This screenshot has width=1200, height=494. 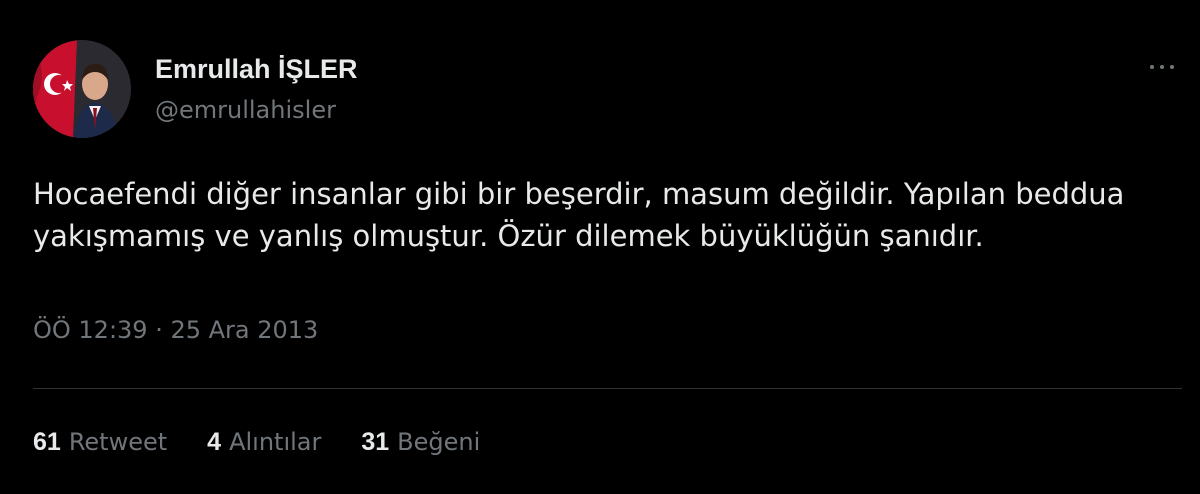 I want to click on stat-label: Alıntılar, so click(x=275, y=442).